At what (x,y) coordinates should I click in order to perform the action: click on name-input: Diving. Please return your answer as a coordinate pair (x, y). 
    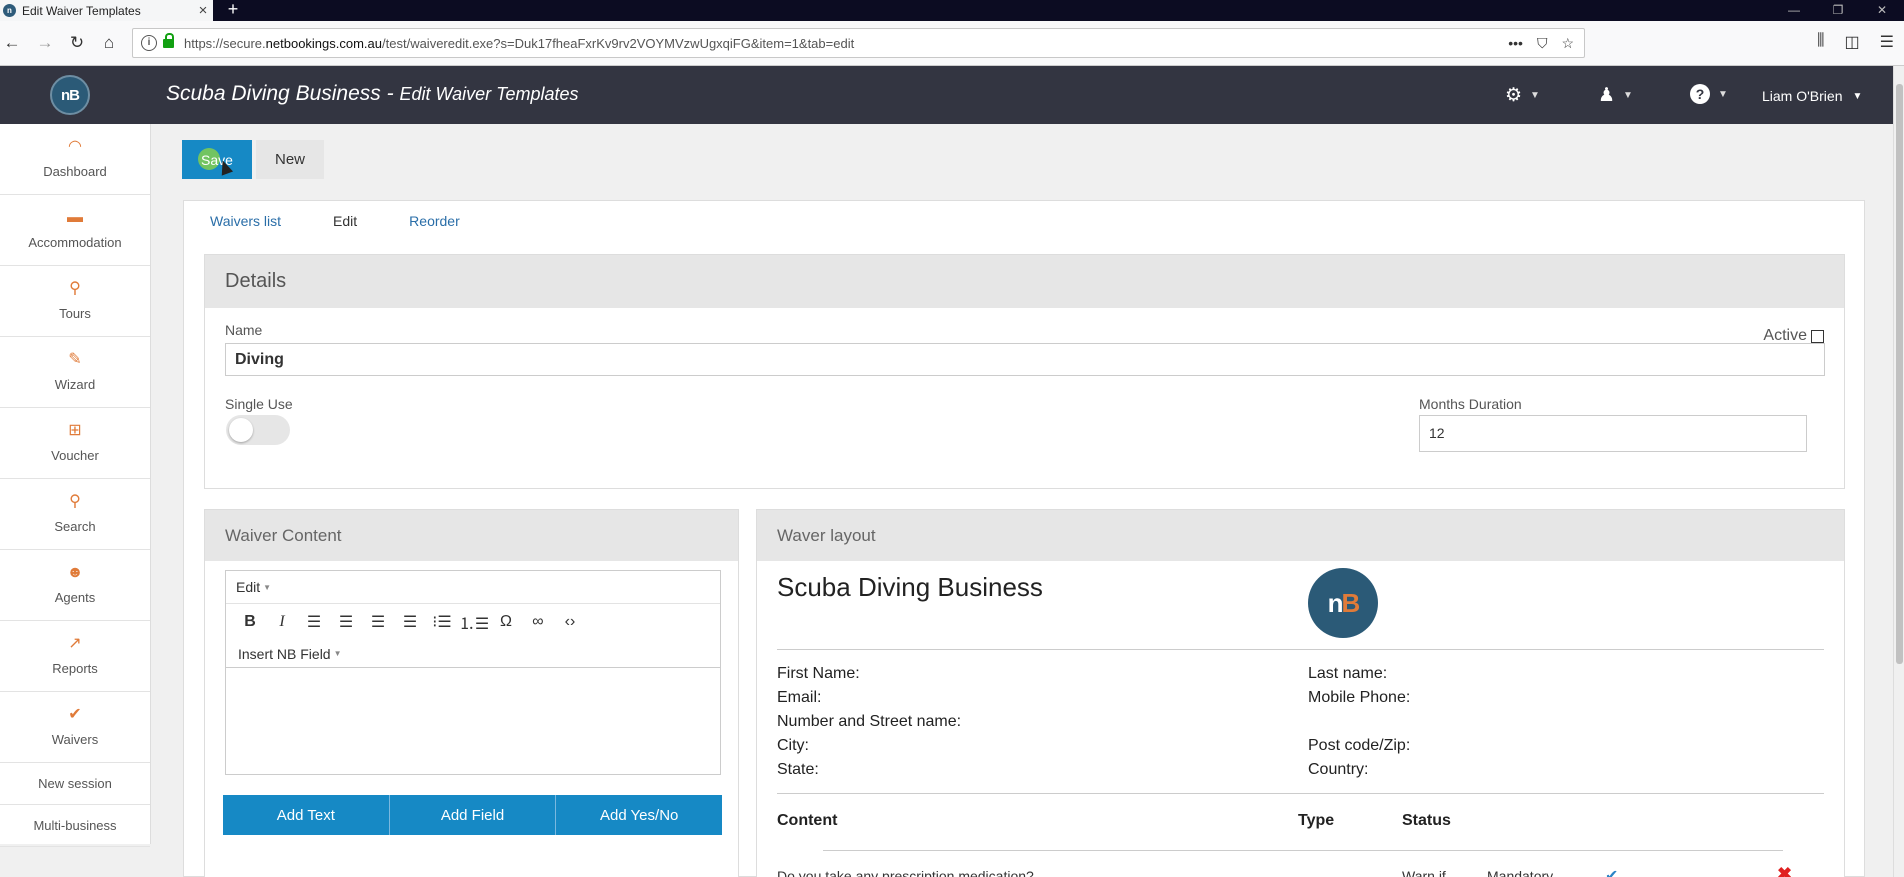
    Looking at the image, I should click on (1025, 359).